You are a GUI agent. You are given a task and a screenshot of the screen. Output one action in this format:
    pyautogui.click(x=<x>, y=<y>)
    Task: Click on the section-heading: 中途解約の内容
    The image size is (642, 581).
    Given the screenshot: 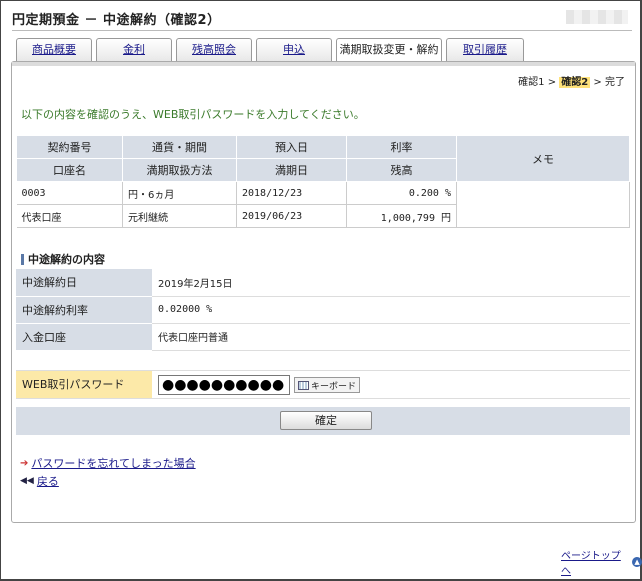 What is the action you would take?
    pyautogui.click(x=63, y=259)
    